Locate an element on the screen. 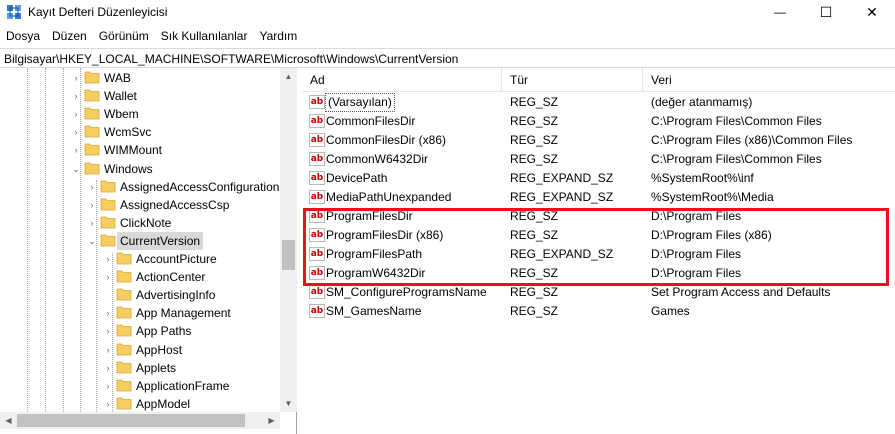 Image resolution: width=895 pixels, height=434 pixels. close-button: ✕ is located at coordinates (872, 12).